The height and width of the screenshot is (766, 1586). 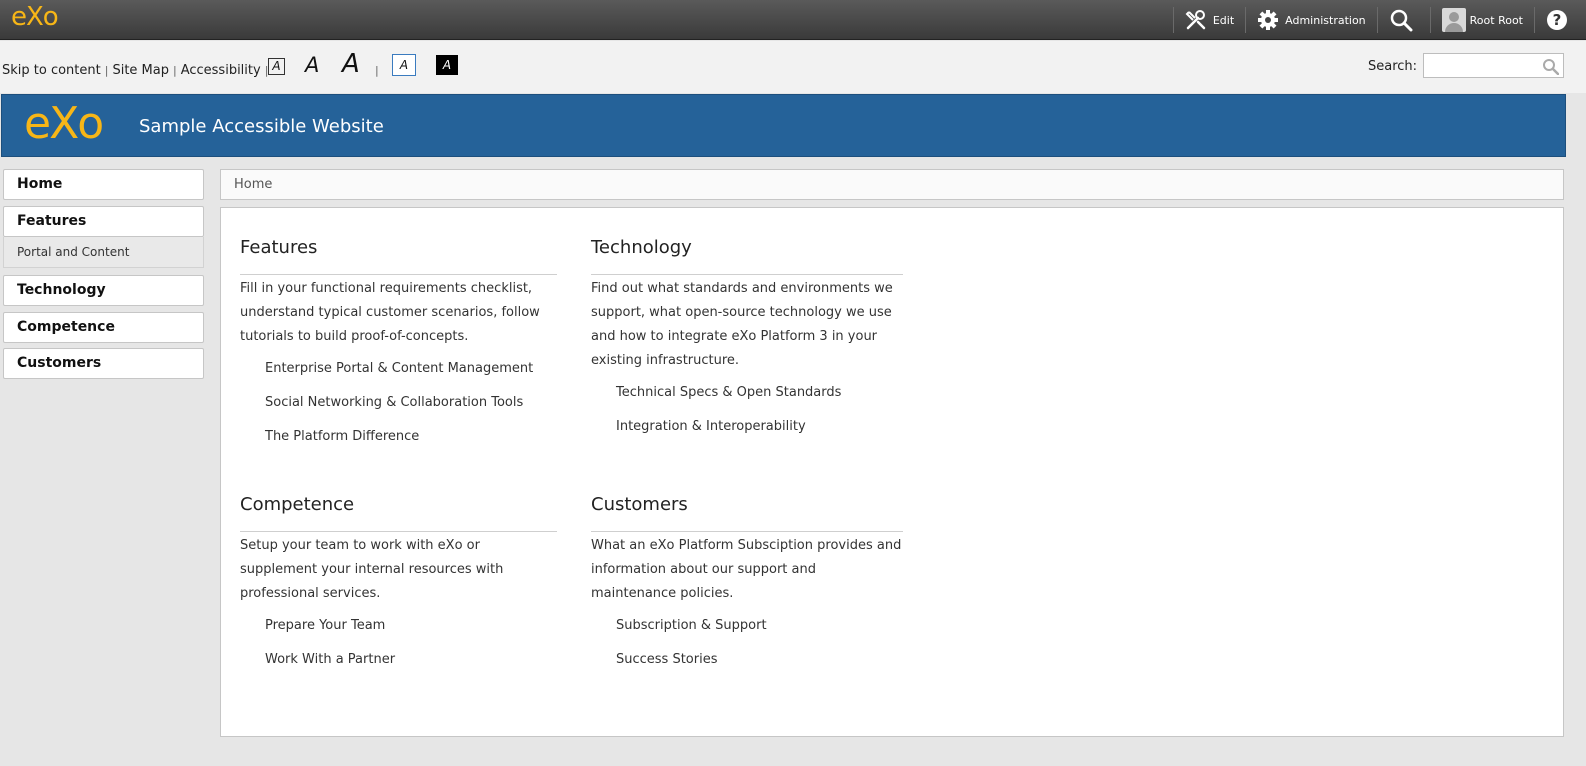 I want to click on toolbar-actions: Edit Administration Root Root ?, so click(x=1376, y=20).